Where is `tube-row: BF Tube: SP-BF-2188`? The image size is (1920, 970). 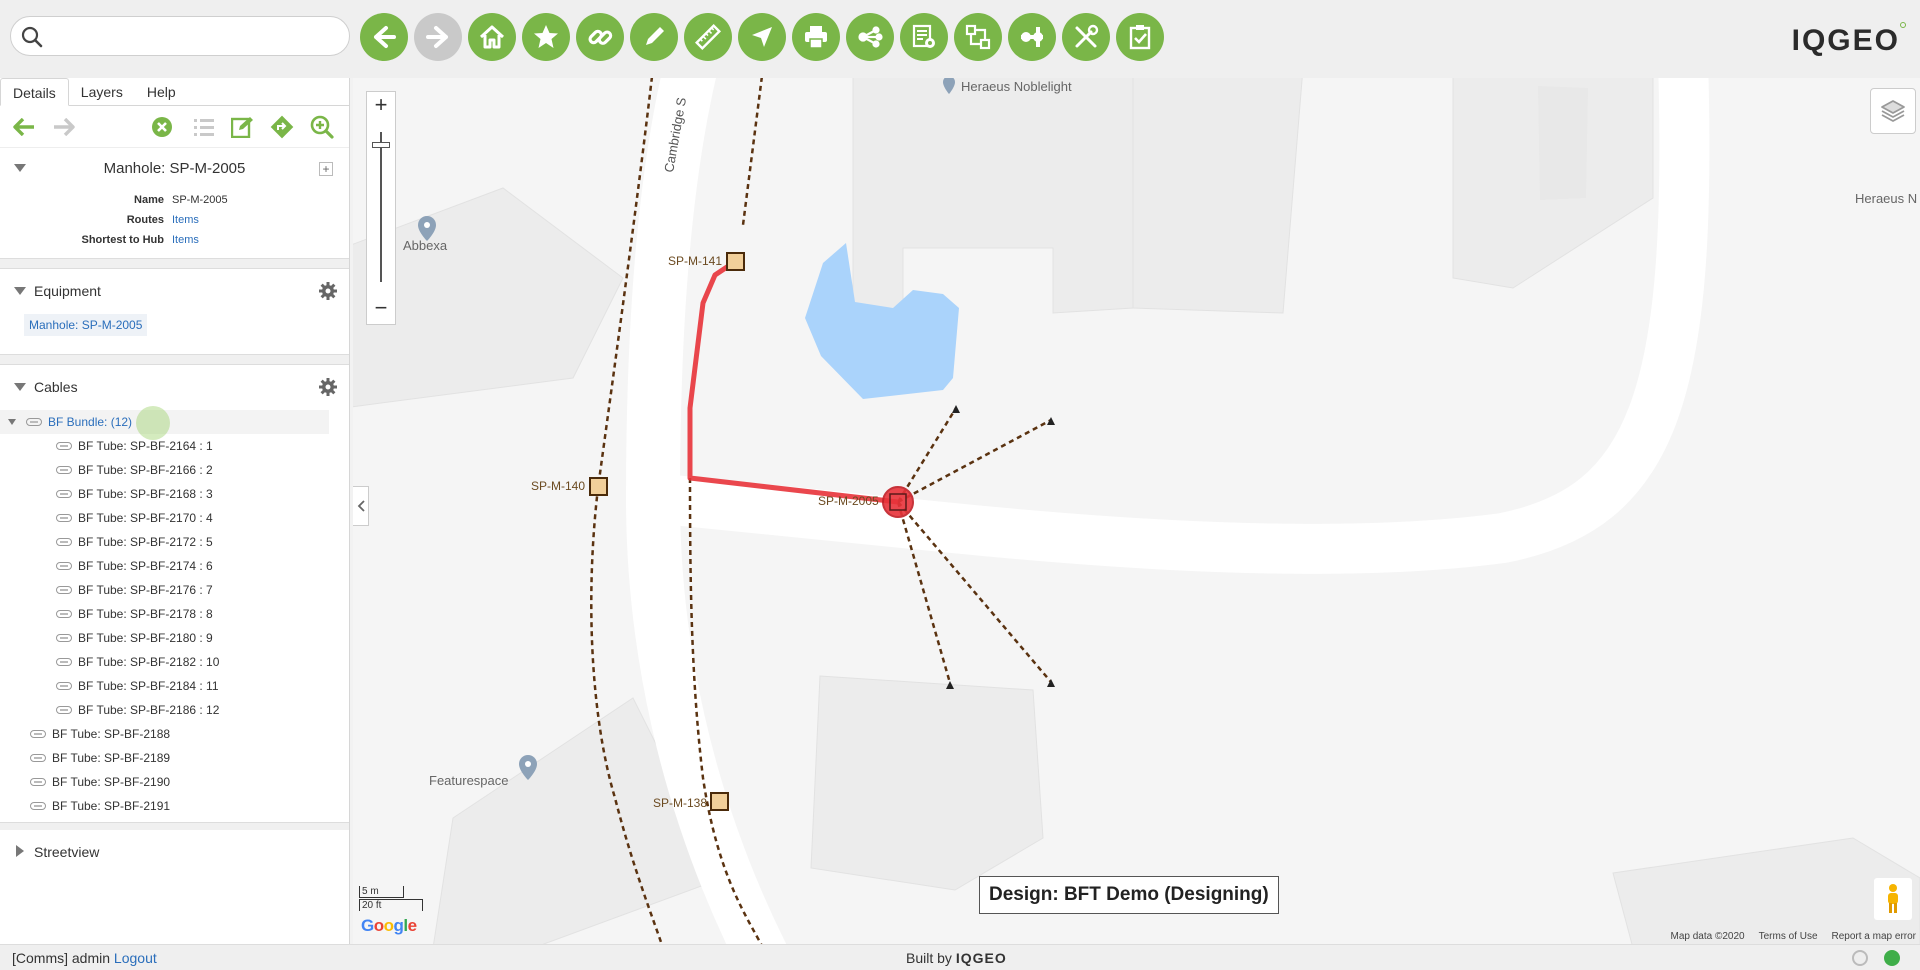 tube-row: BF Tube: SP-BF-2188 is located at coordinates (174, 734).